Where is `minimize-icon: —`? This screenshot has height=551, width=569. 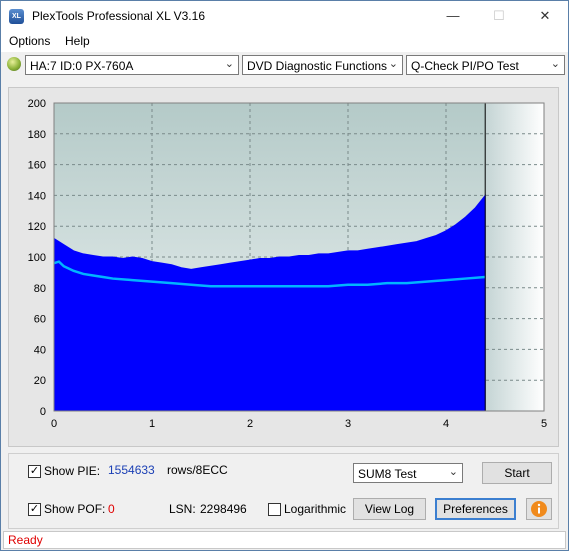 minimize-icon: — is located at coordinates (453, 15).